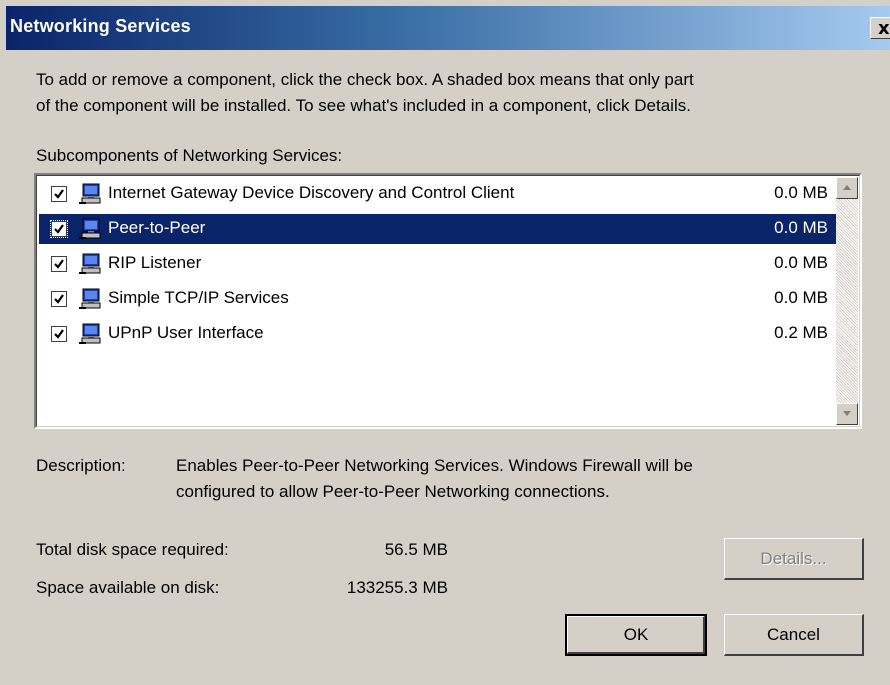  What do you see at coordinates (397, 587) in the screenshot?
I see `available-disk-space-value: 133255.3 MB` at bounding box center [397, 587].